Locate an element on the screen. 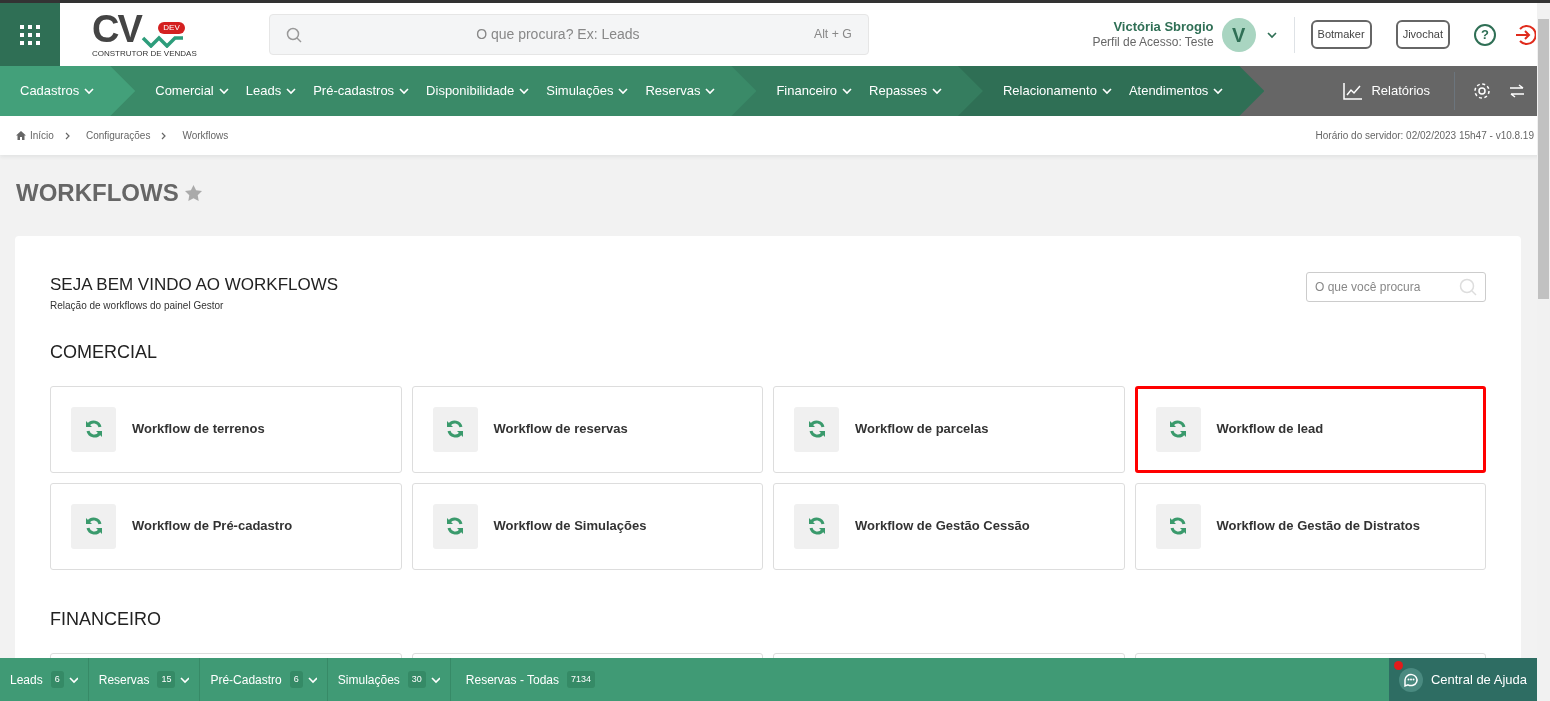 The image size is (1550, 701). panel-title: SEJA BEM VINDO AO WORKFLOWS is located at coordinates (194, 285).